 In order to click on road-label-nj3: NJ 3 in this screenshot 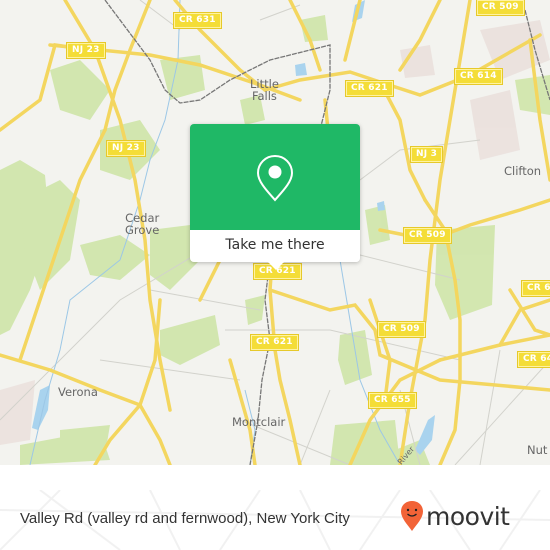, I will do `click(426, 154)`.